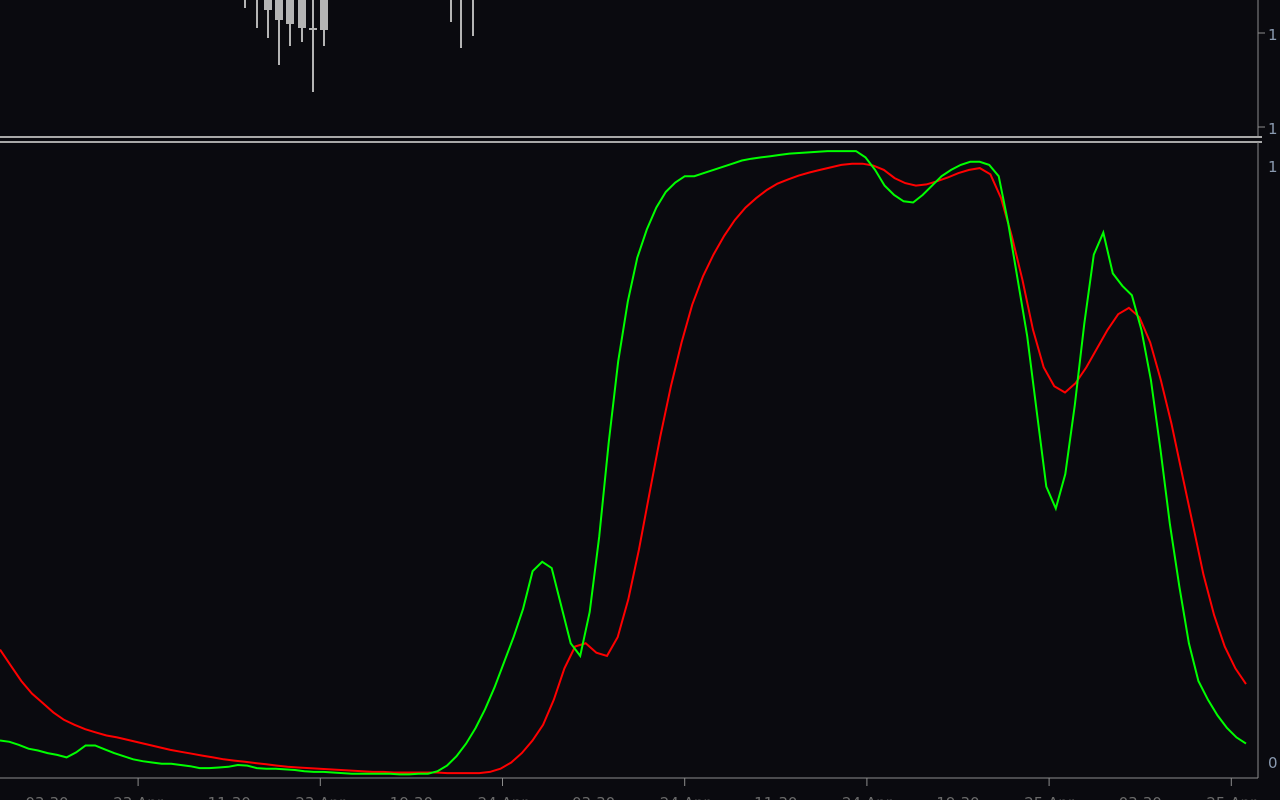 This screenshot has width=1280, height=800. I want to click on price-scale-label-lower: 1, so click(1273, 129).